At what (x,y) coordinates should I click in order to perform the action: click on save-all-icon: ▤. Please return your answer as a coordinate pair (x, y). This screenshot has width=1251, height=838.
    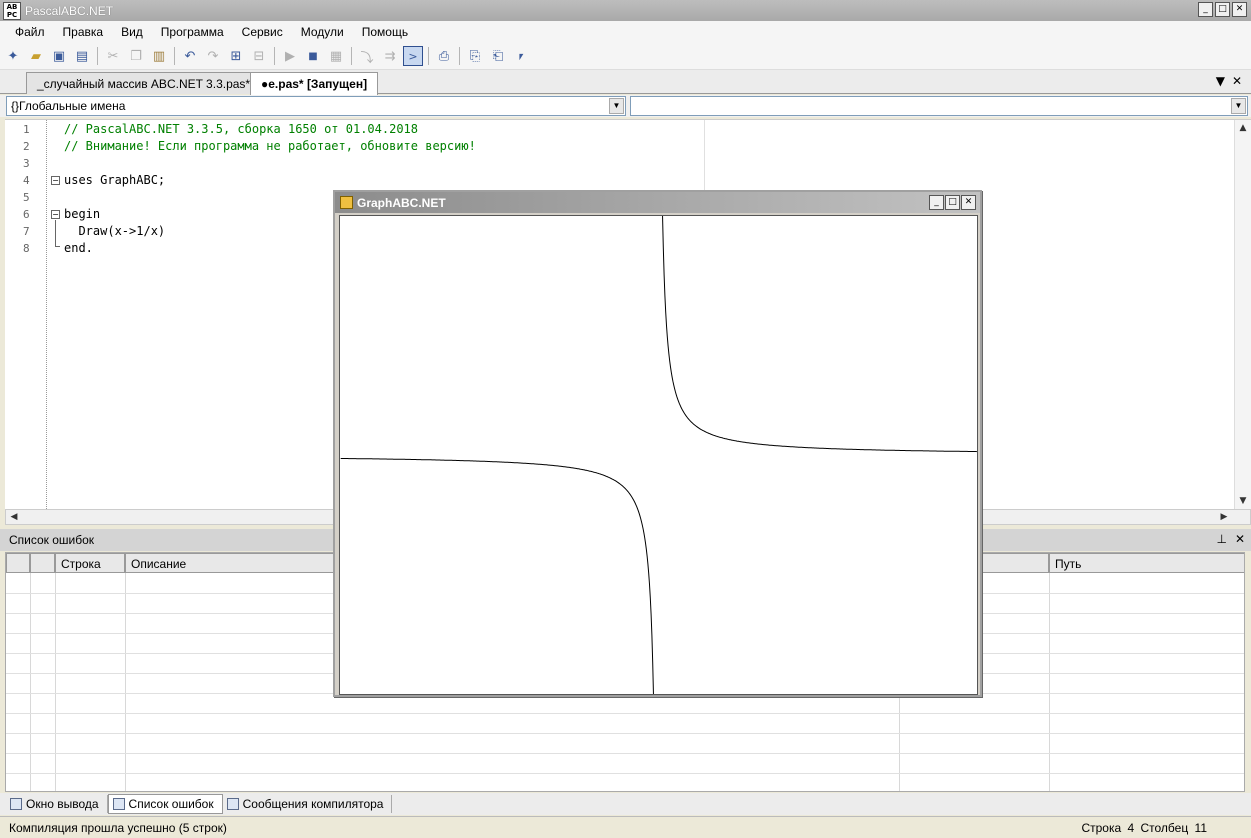
    Looking at the image, I should click on (82, 56).